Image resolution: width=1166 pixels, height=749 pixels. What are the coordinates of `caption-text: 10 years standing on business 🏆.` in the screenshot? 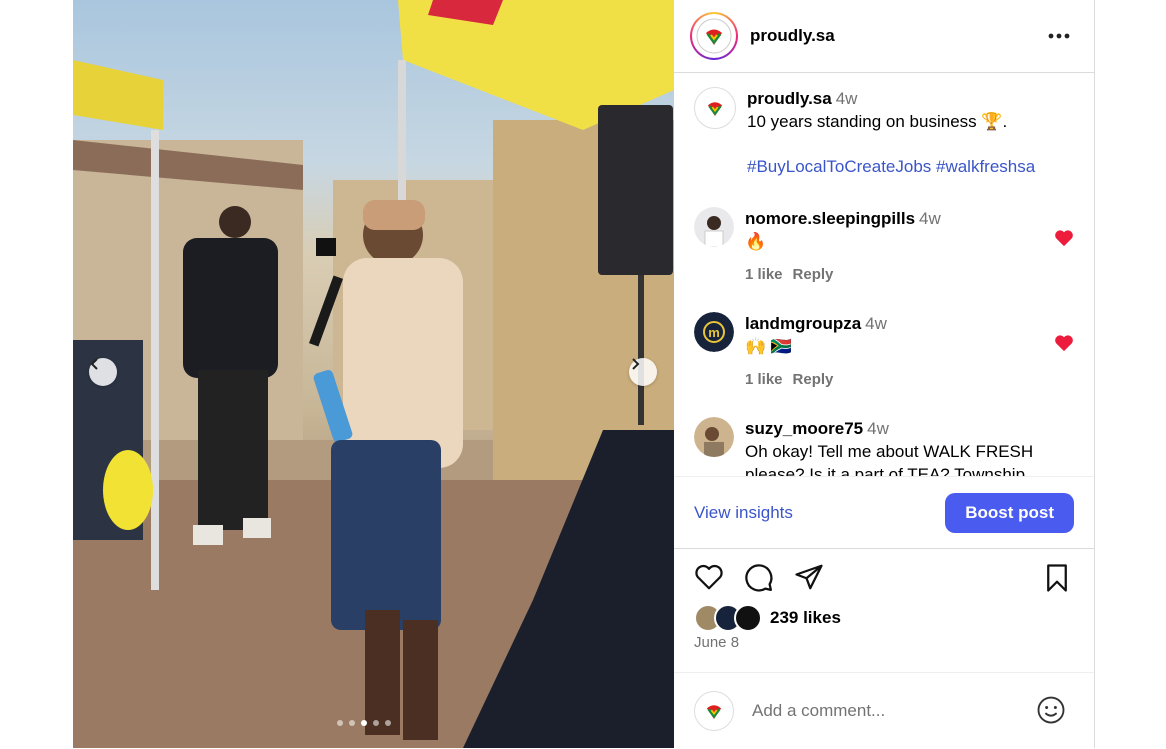 It's located at (877, 121).